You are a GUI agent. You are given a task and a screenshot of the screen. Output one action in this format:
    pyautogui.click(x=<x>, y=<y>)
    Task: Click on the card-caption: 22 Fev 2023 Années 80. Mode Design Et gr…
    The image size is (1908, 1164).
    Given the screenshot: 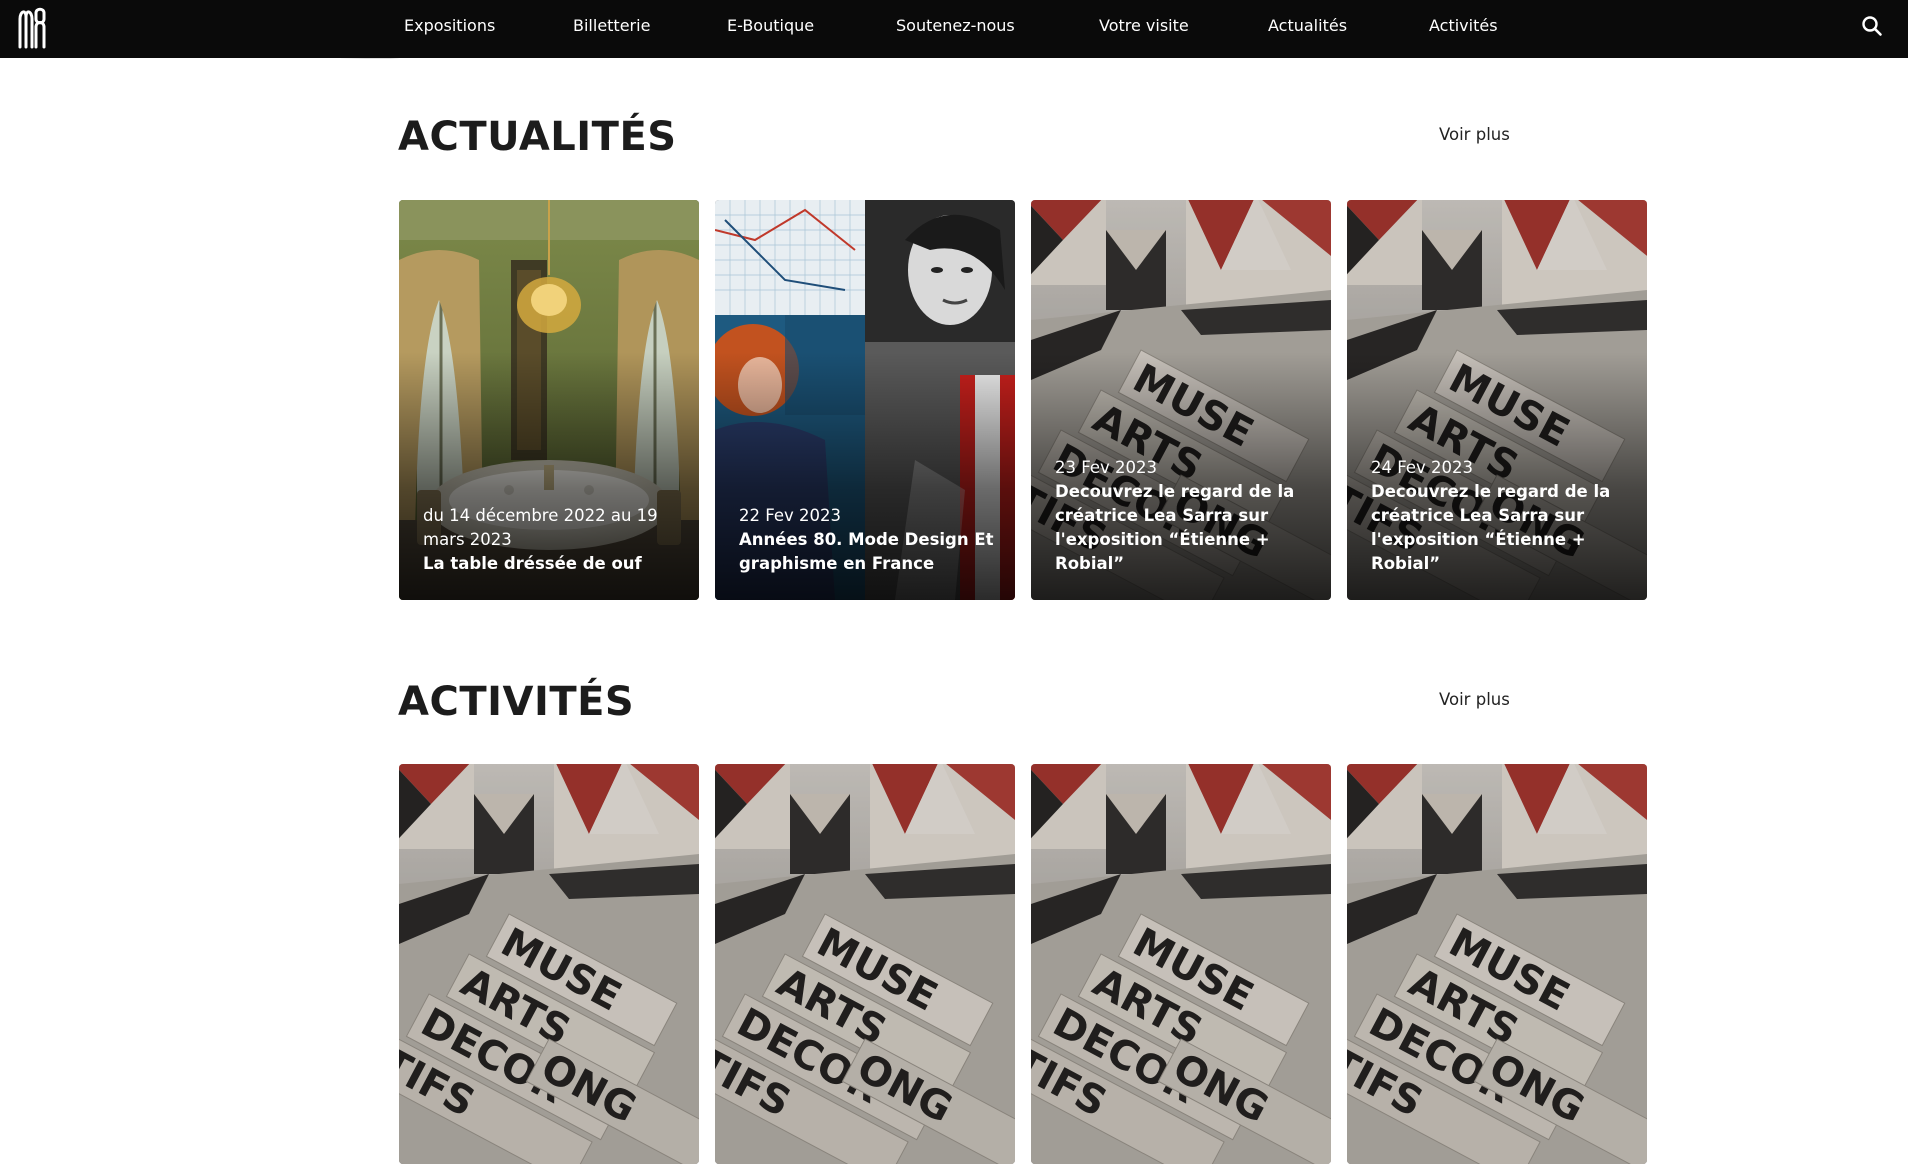 What is the action you would take?
    pyautogui.click(x=868, y=540)
    